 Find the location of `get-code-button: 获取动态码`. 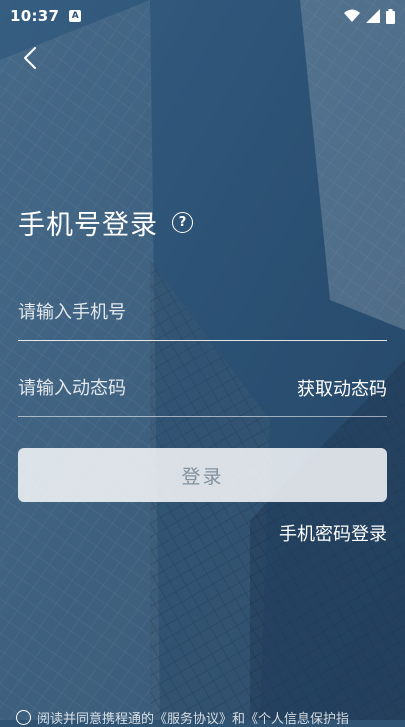

get-code-button: 获取动态码 is located at coordinates (342, 388).